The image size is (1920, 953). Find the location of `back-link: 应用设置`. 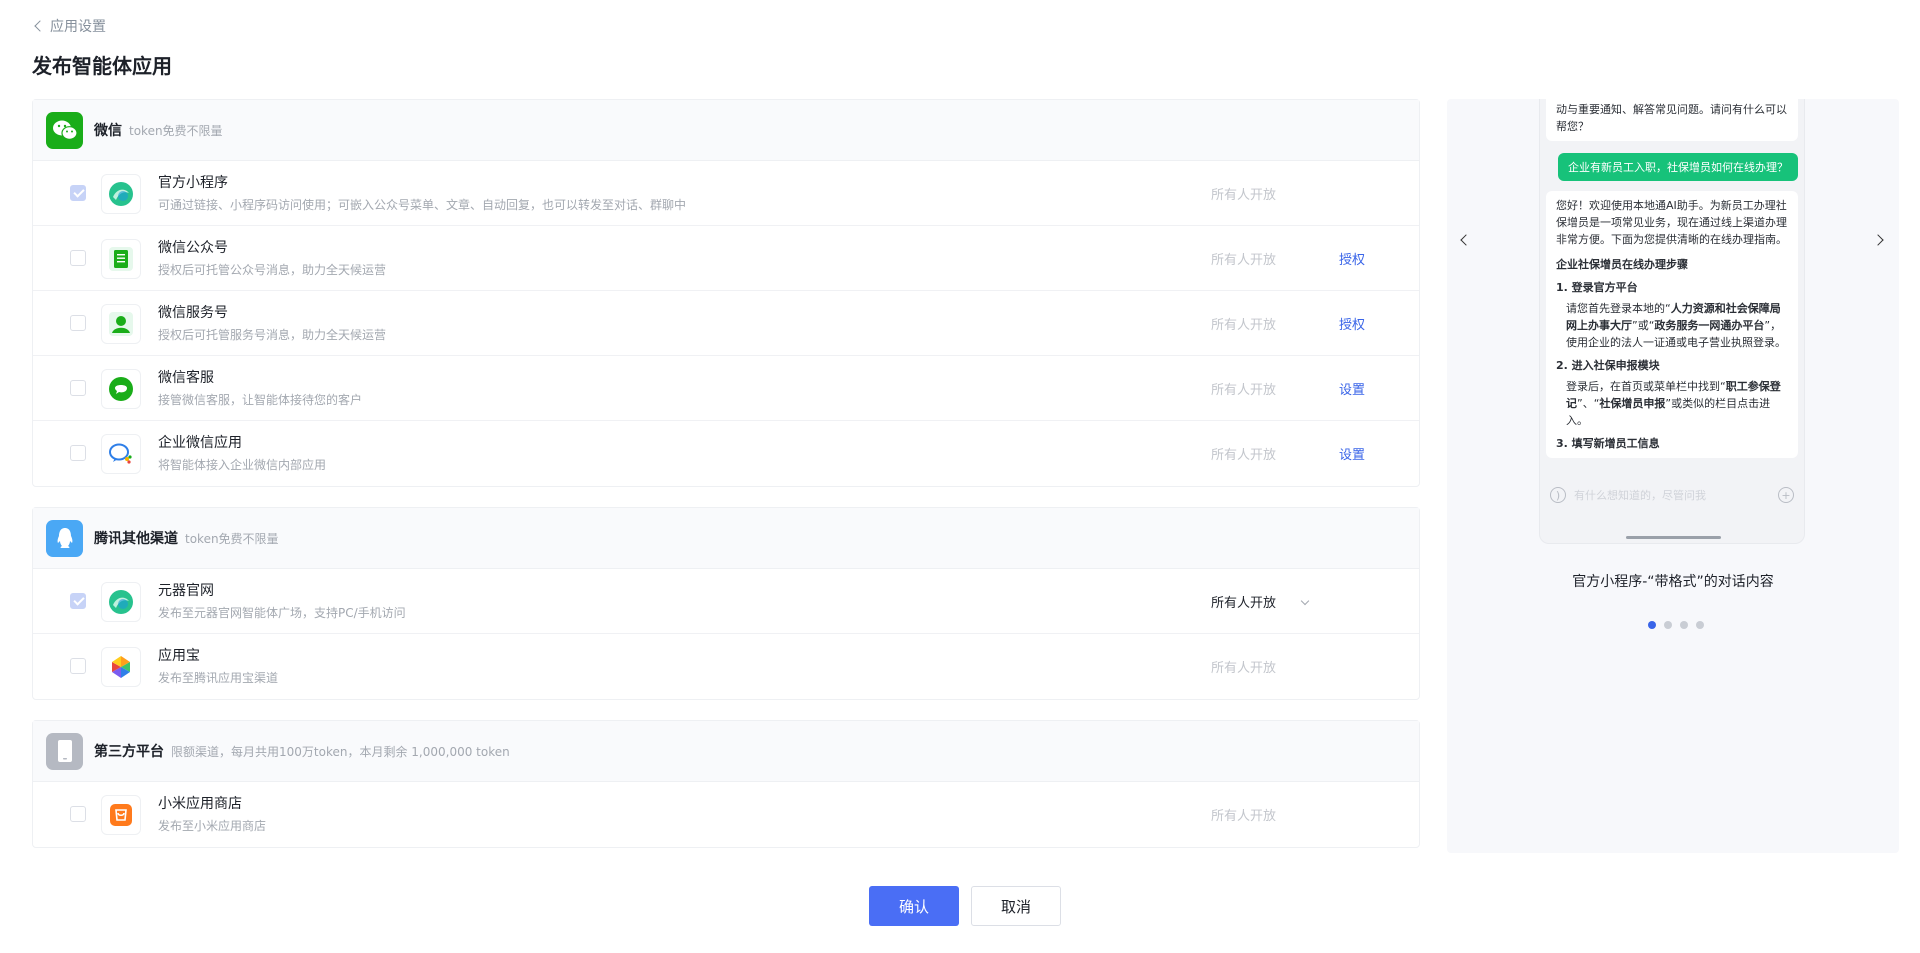

back-link: 应用设置 is located at coordinates (69, 26).